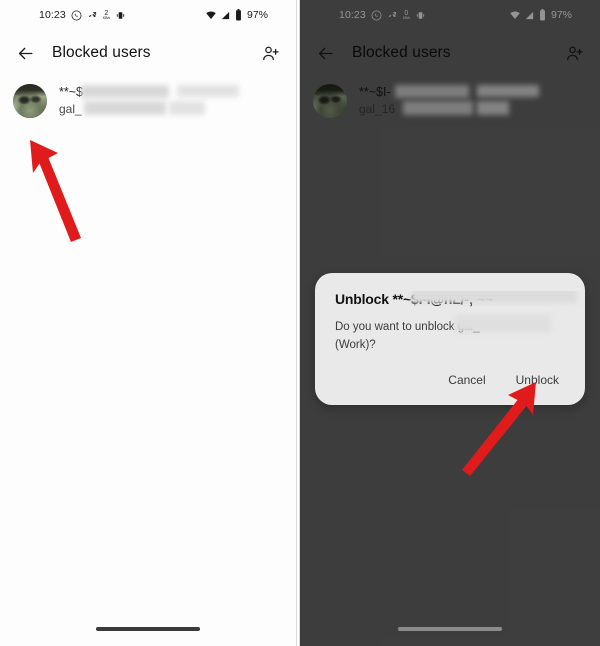 The height and width of the screenshot is (646, 600). What do you see at coordinates (120, 15) in the screenshot?
I see `vibrate-icon` at bounding box center [120, 15].